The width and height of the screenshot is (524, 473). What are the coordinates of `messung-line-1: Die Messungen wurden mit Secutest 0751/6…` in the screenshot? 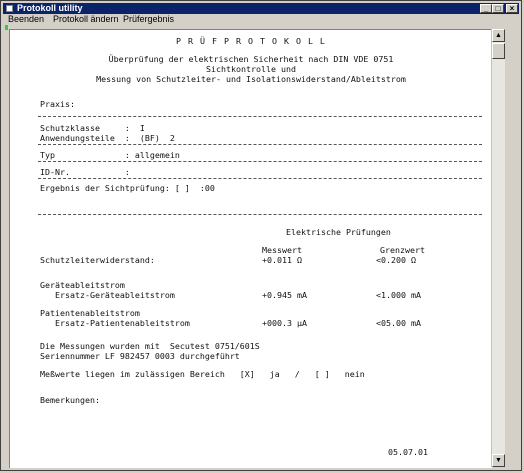 It's located at (150, 346).